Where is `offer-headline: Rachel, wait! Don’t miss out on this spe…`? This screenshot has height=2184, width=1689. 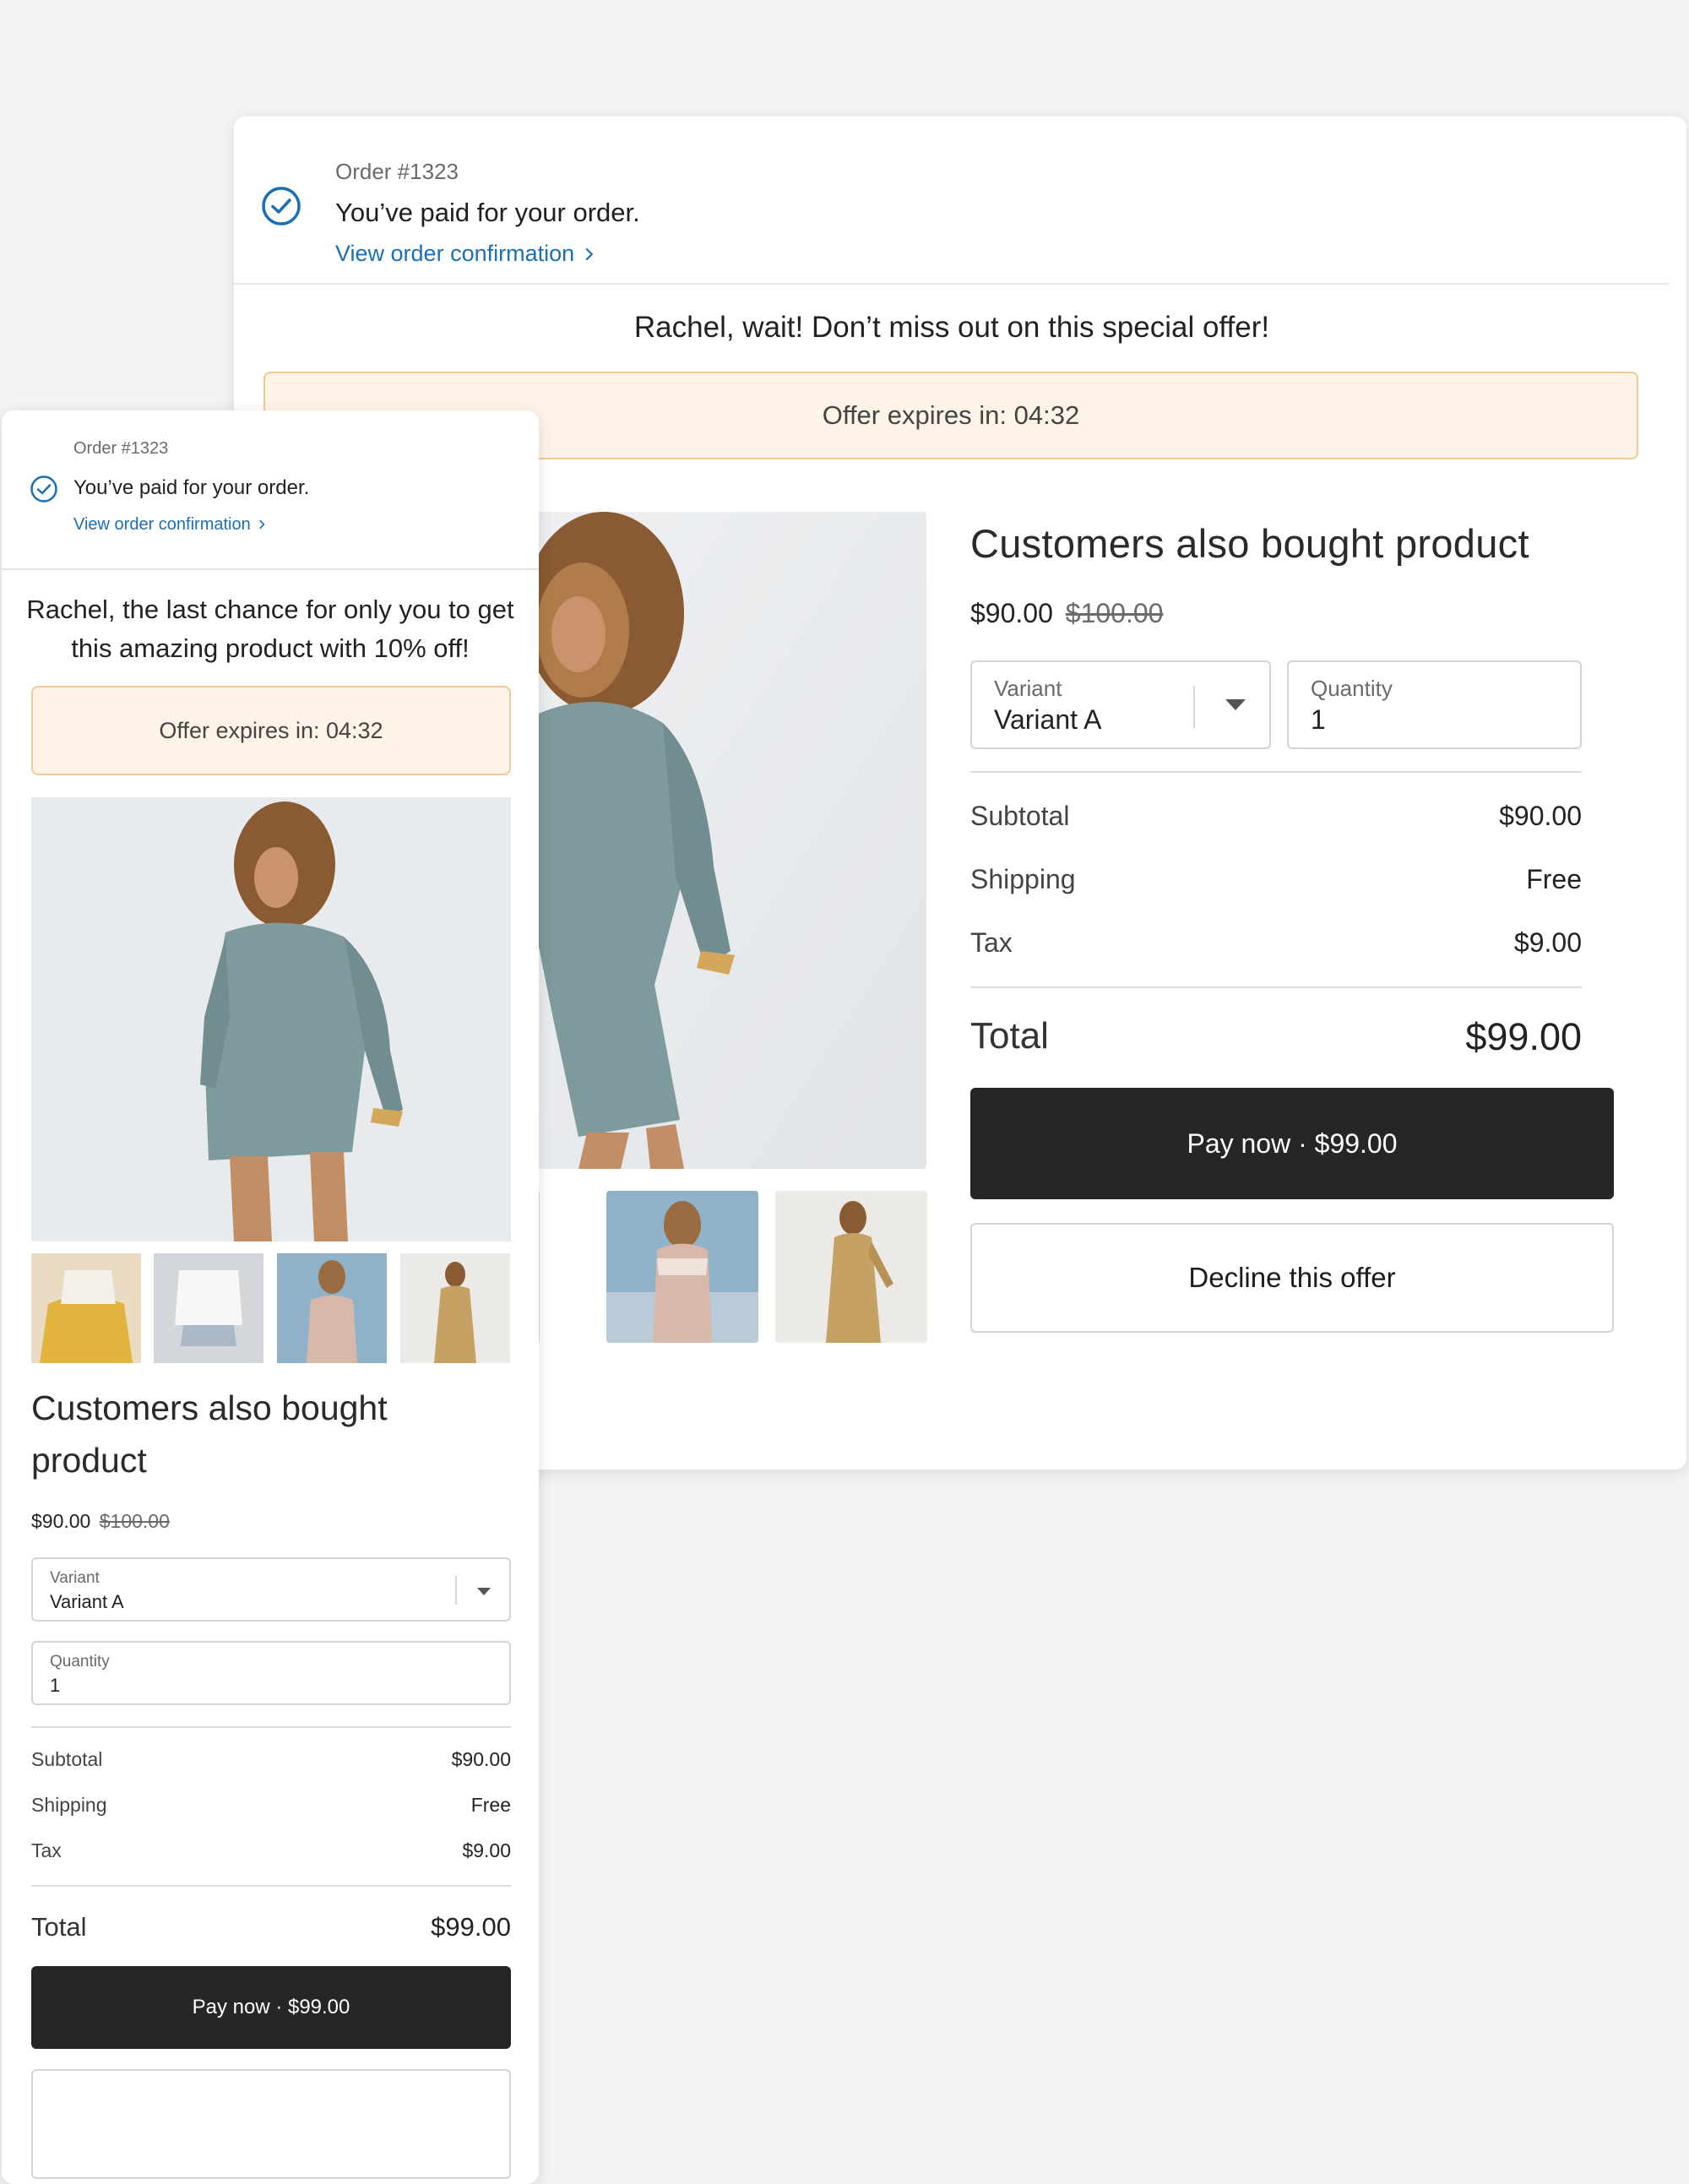 offer-headline: Rachel, wait! Don’t miss out on this spe… is located at coordinates (952, 327).